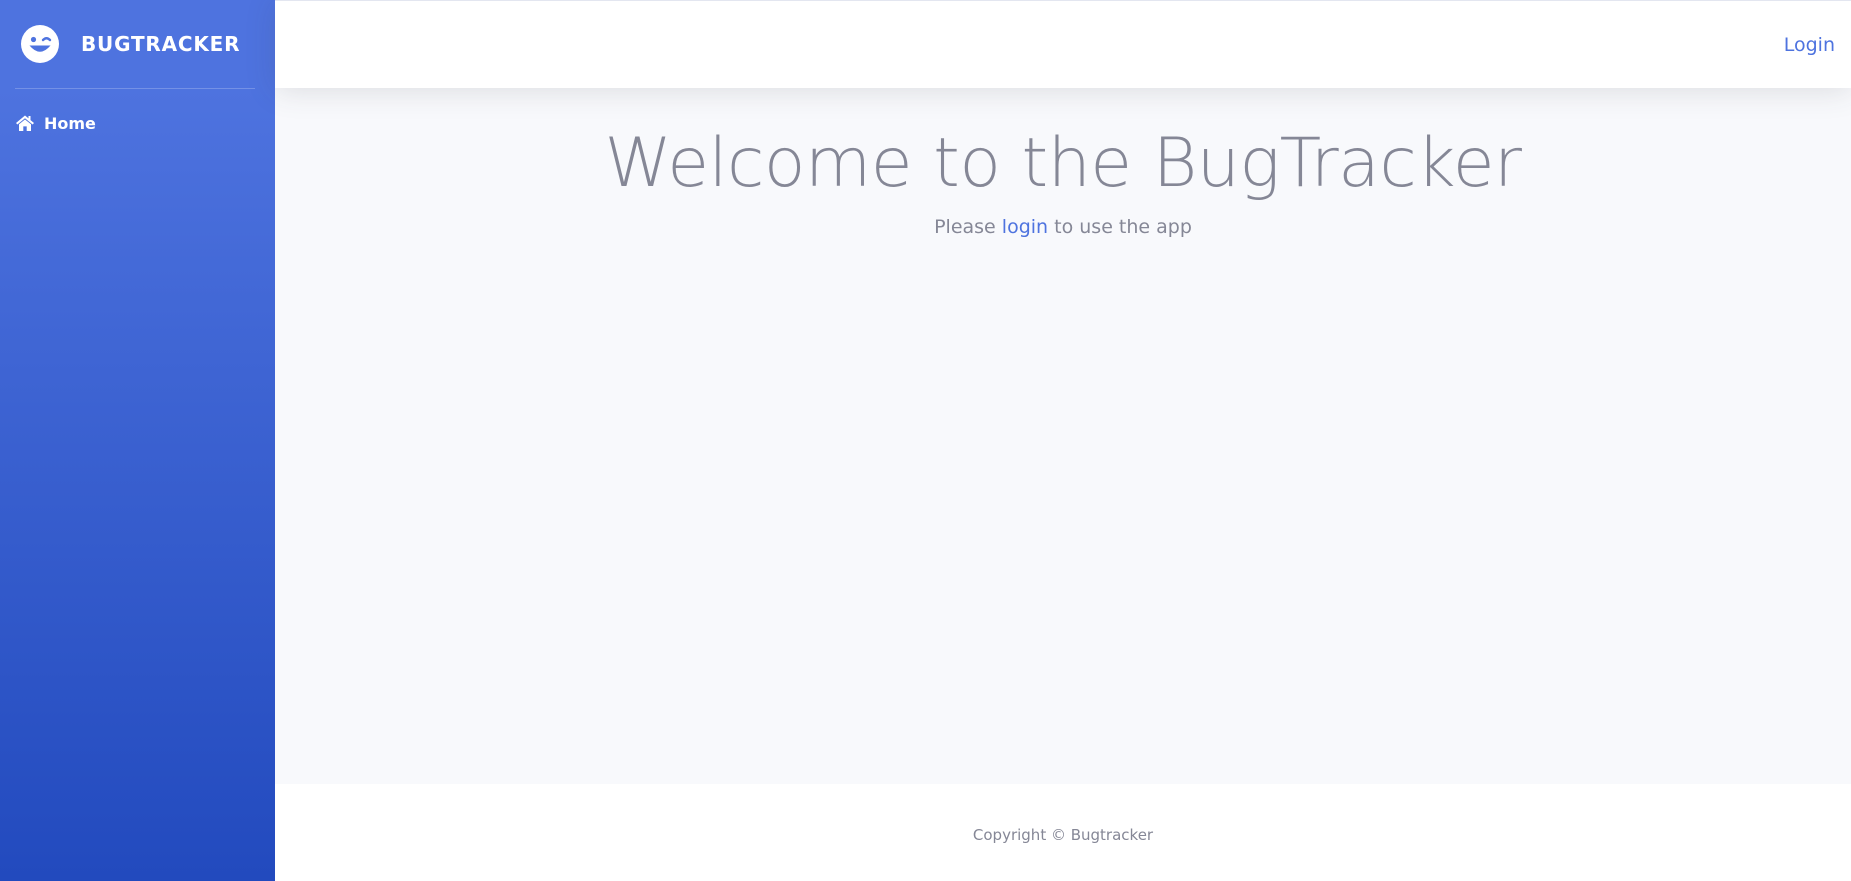 Image resolution: width=1851 pixels, height=881 pixels. What do you see at coordinates (70, 123) in the screenshot?
I see `sidebar-item-label: Home` at bounding box center [70, 123].